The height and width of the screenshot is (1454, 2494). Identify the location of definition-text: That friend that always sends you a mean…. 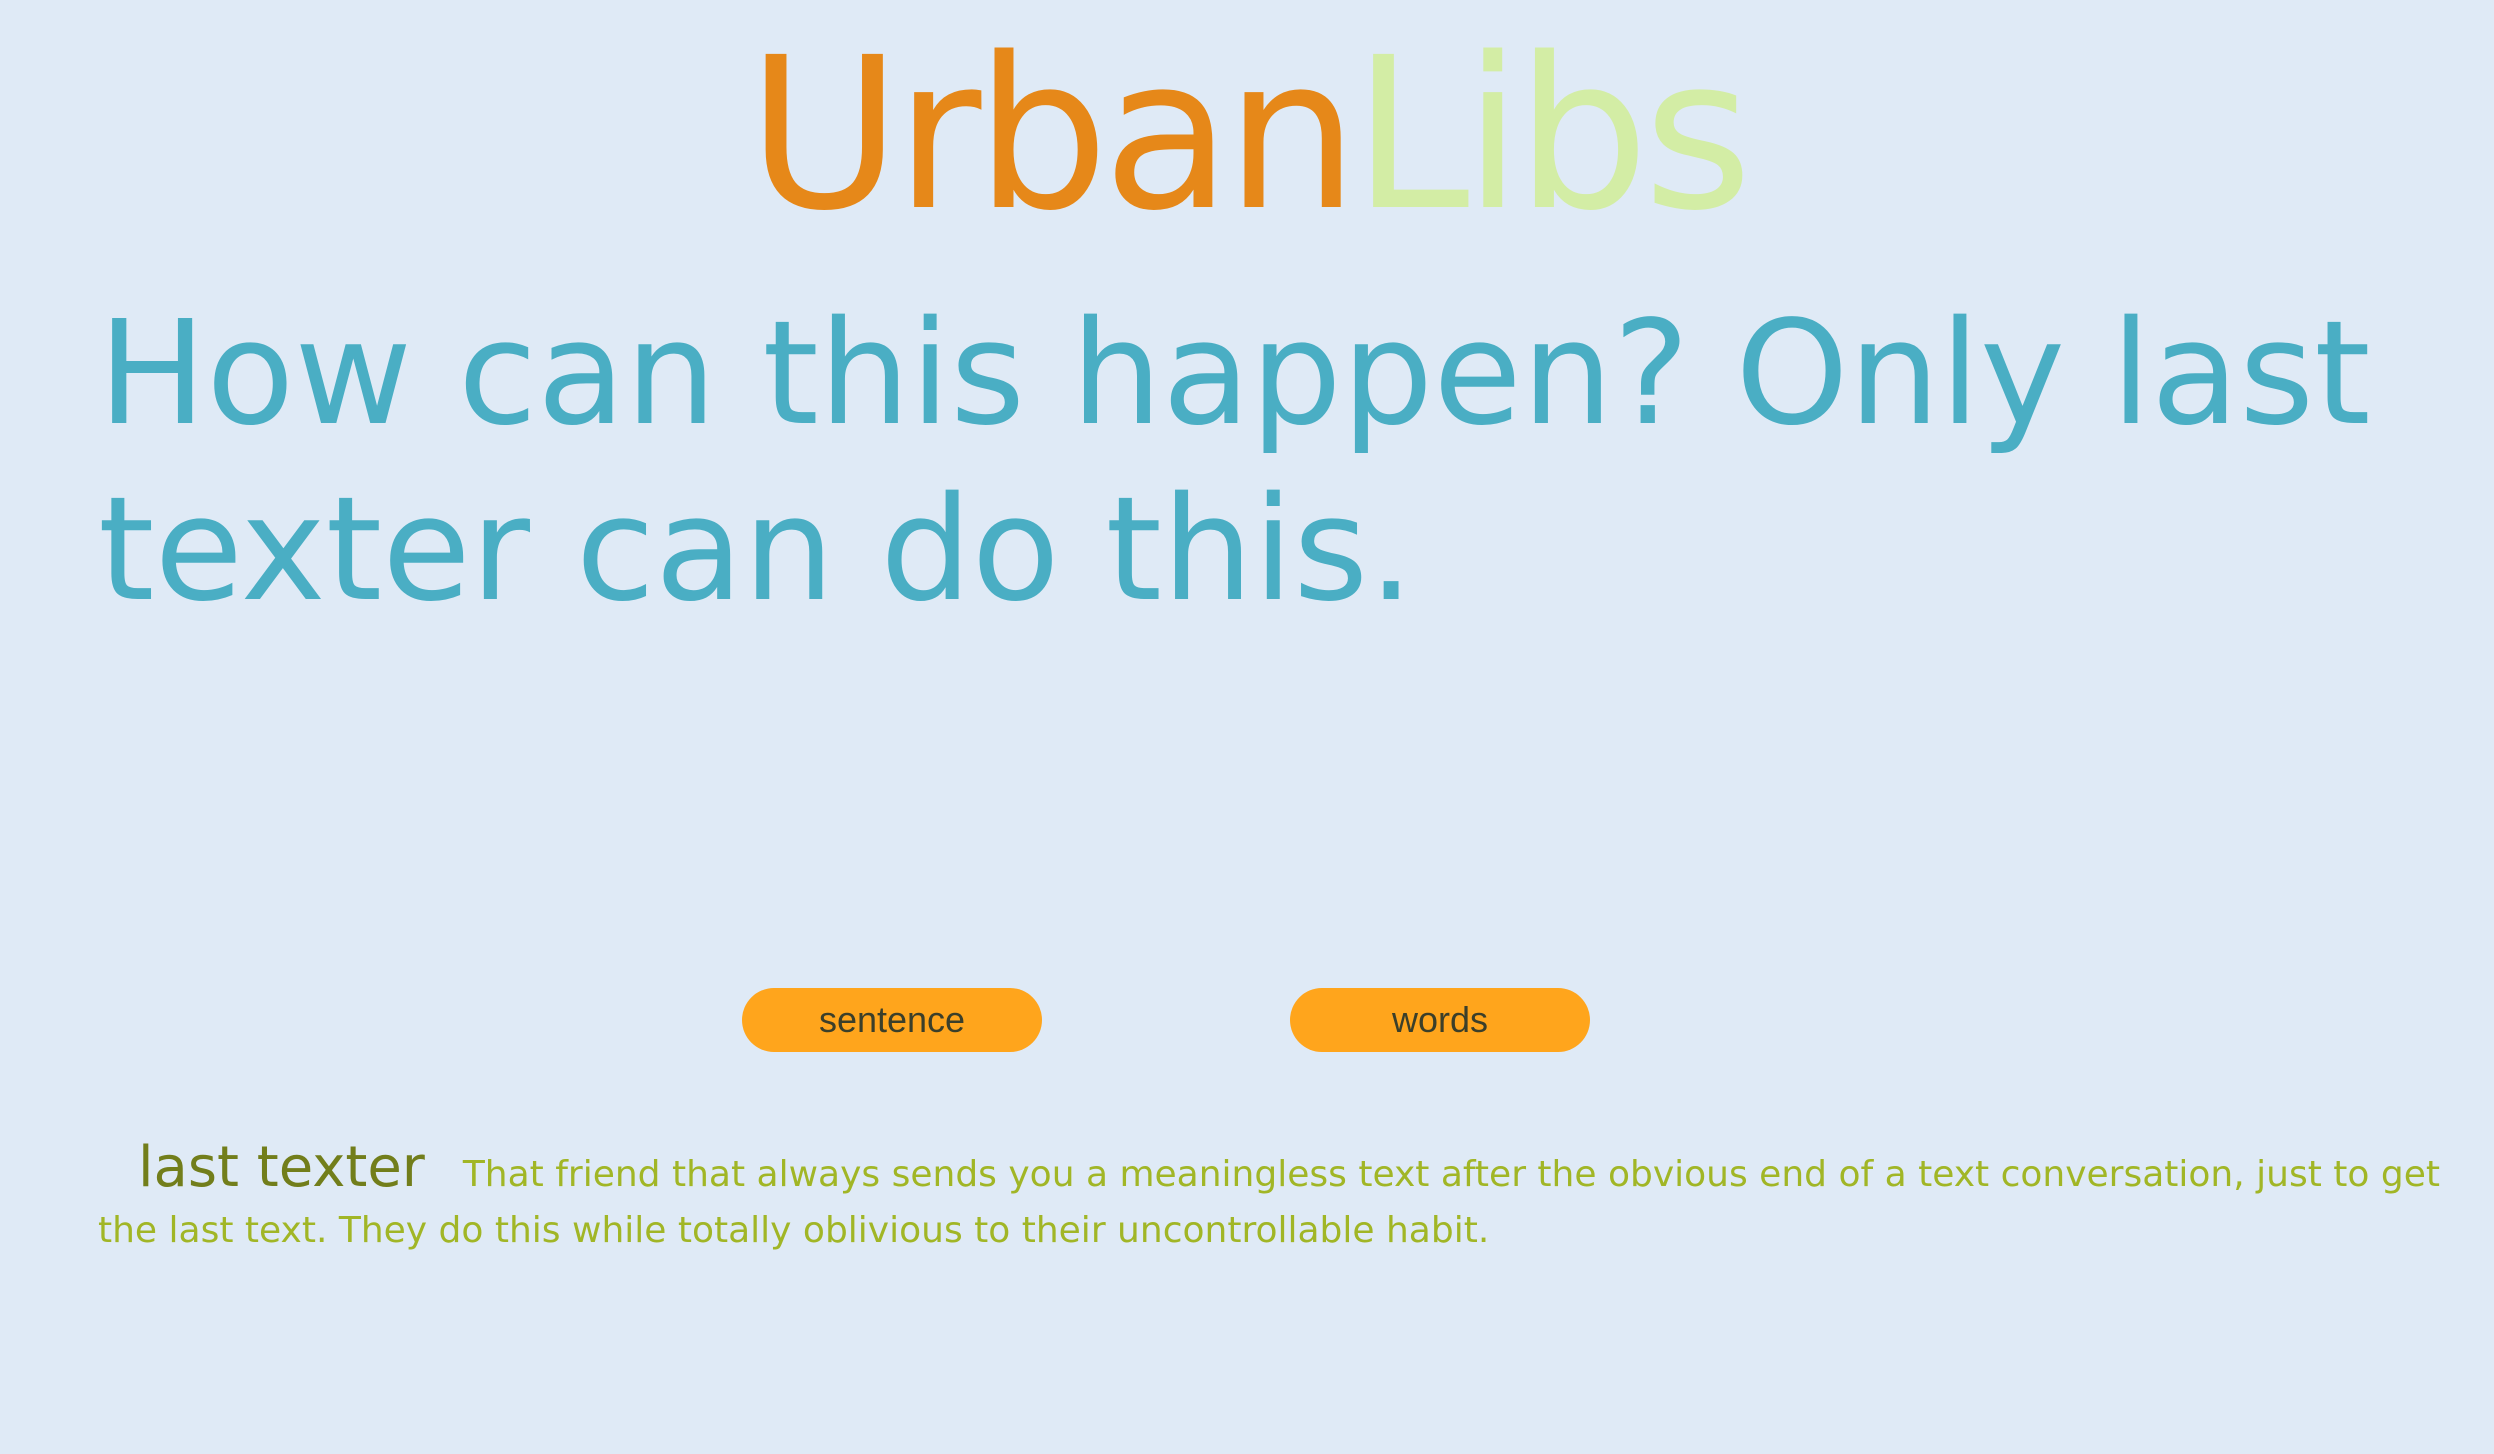
(1269, 1202).